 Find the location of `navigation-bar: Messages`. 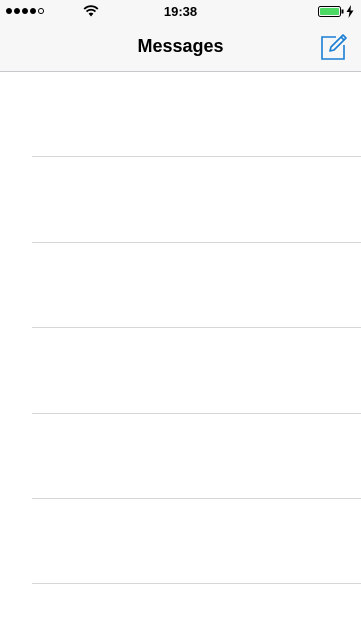

navigation-bar: Messages is located at coordinates (180, 47).